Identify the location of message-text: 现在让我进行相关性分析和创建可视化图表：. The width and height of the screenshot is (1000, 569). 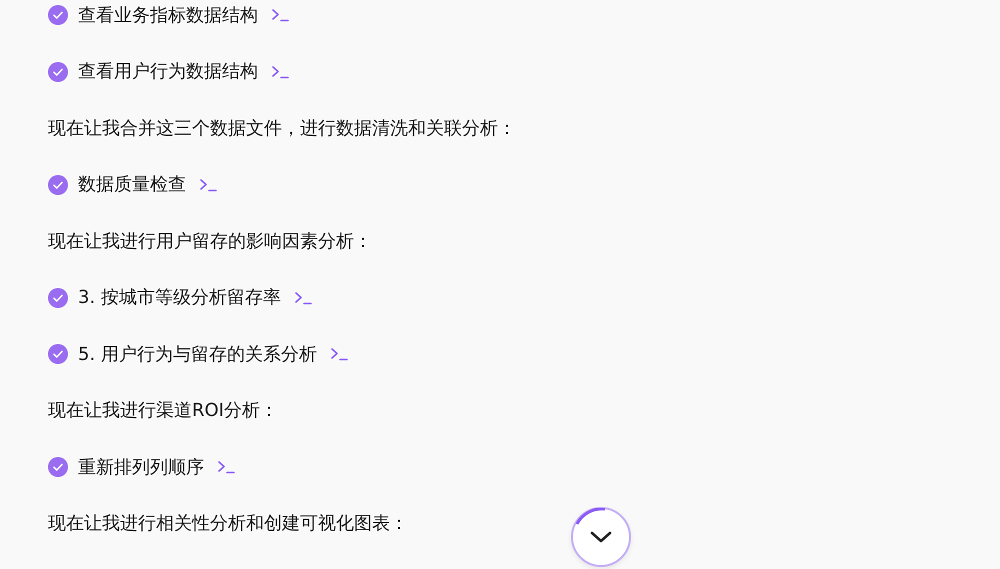
(228, 524).